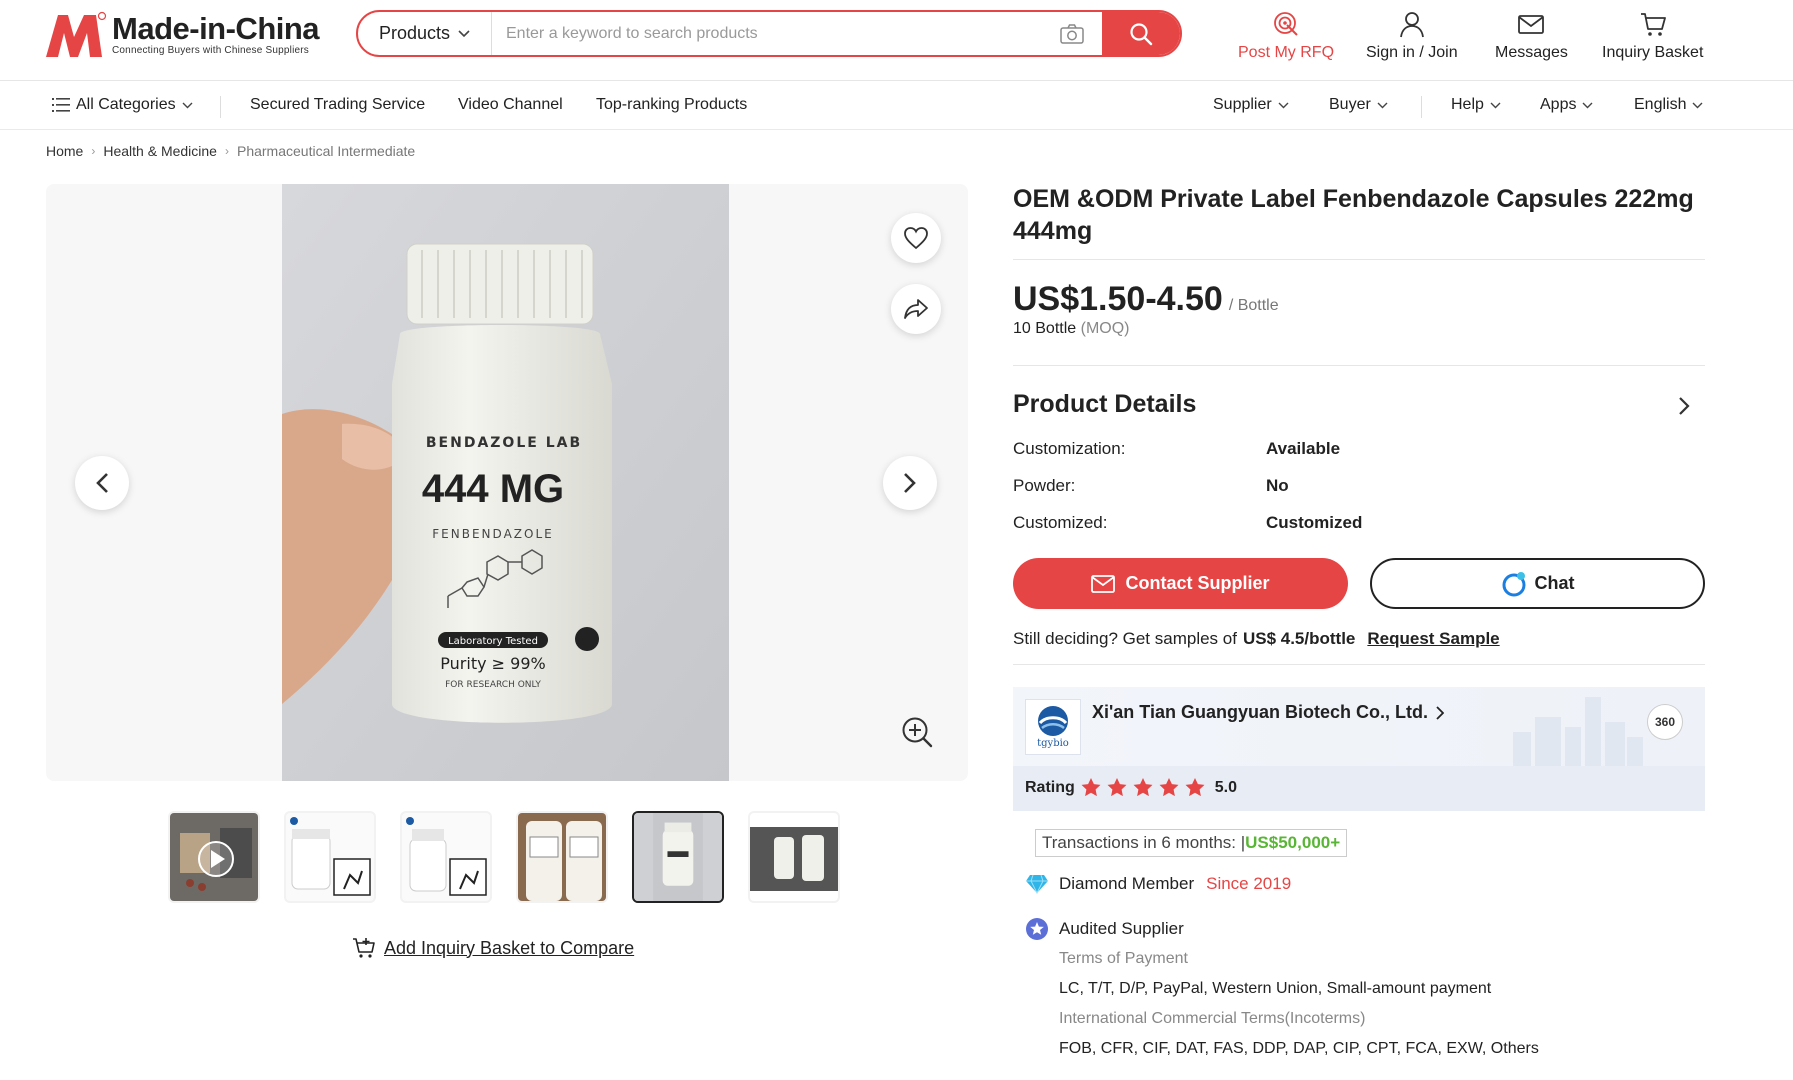  Describe the element at coordinates (1037, 884) in the screenshot. I see `diamond-icon` at that location.